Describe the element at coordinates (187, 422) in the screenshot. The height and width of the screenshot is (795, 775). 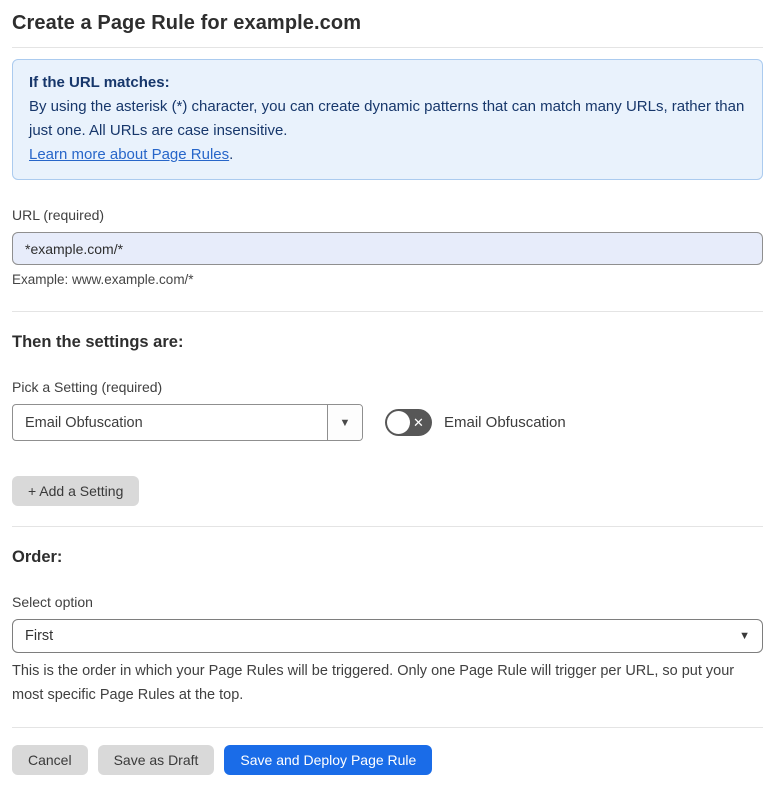
I see `setting-select: Email Obfuscation ▼` at that location.